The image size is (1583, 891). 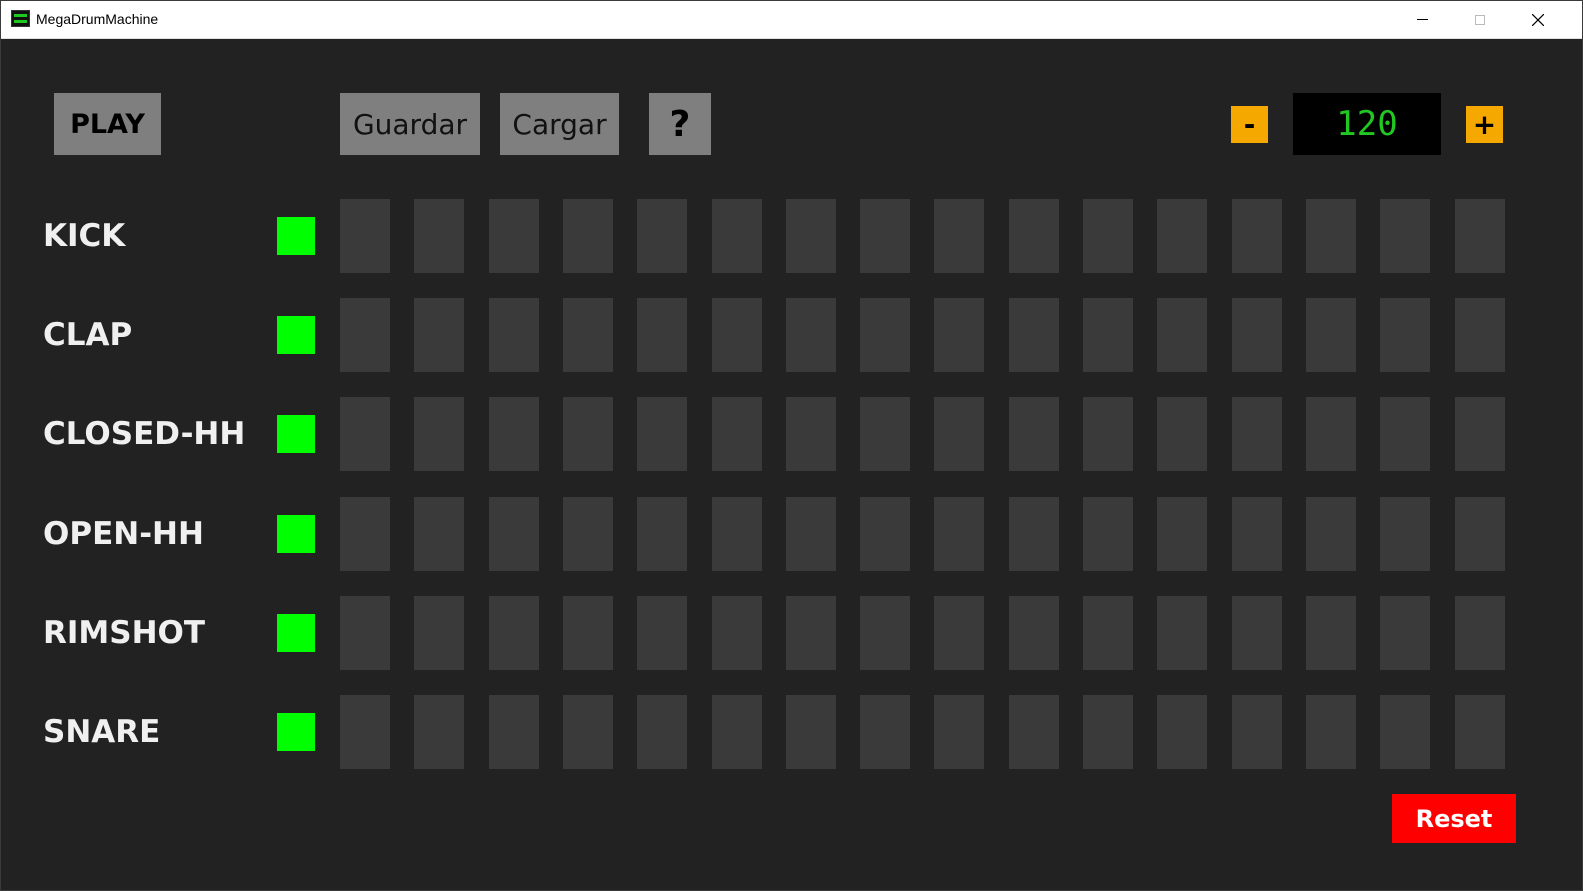 What do you see at coordinates (1422, 19) in the screenshot?
I see `minimize-button` at bounding box center [1422, 19].